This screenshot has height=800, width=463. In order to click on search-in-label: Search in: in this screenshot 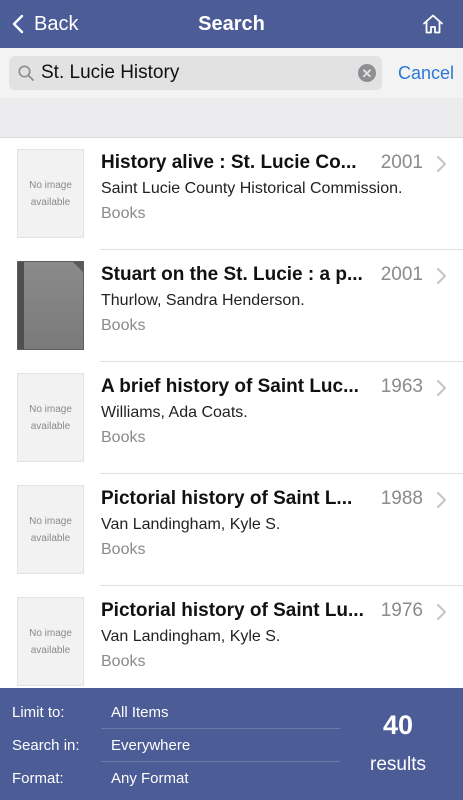, I will do `click(46, 745)`.